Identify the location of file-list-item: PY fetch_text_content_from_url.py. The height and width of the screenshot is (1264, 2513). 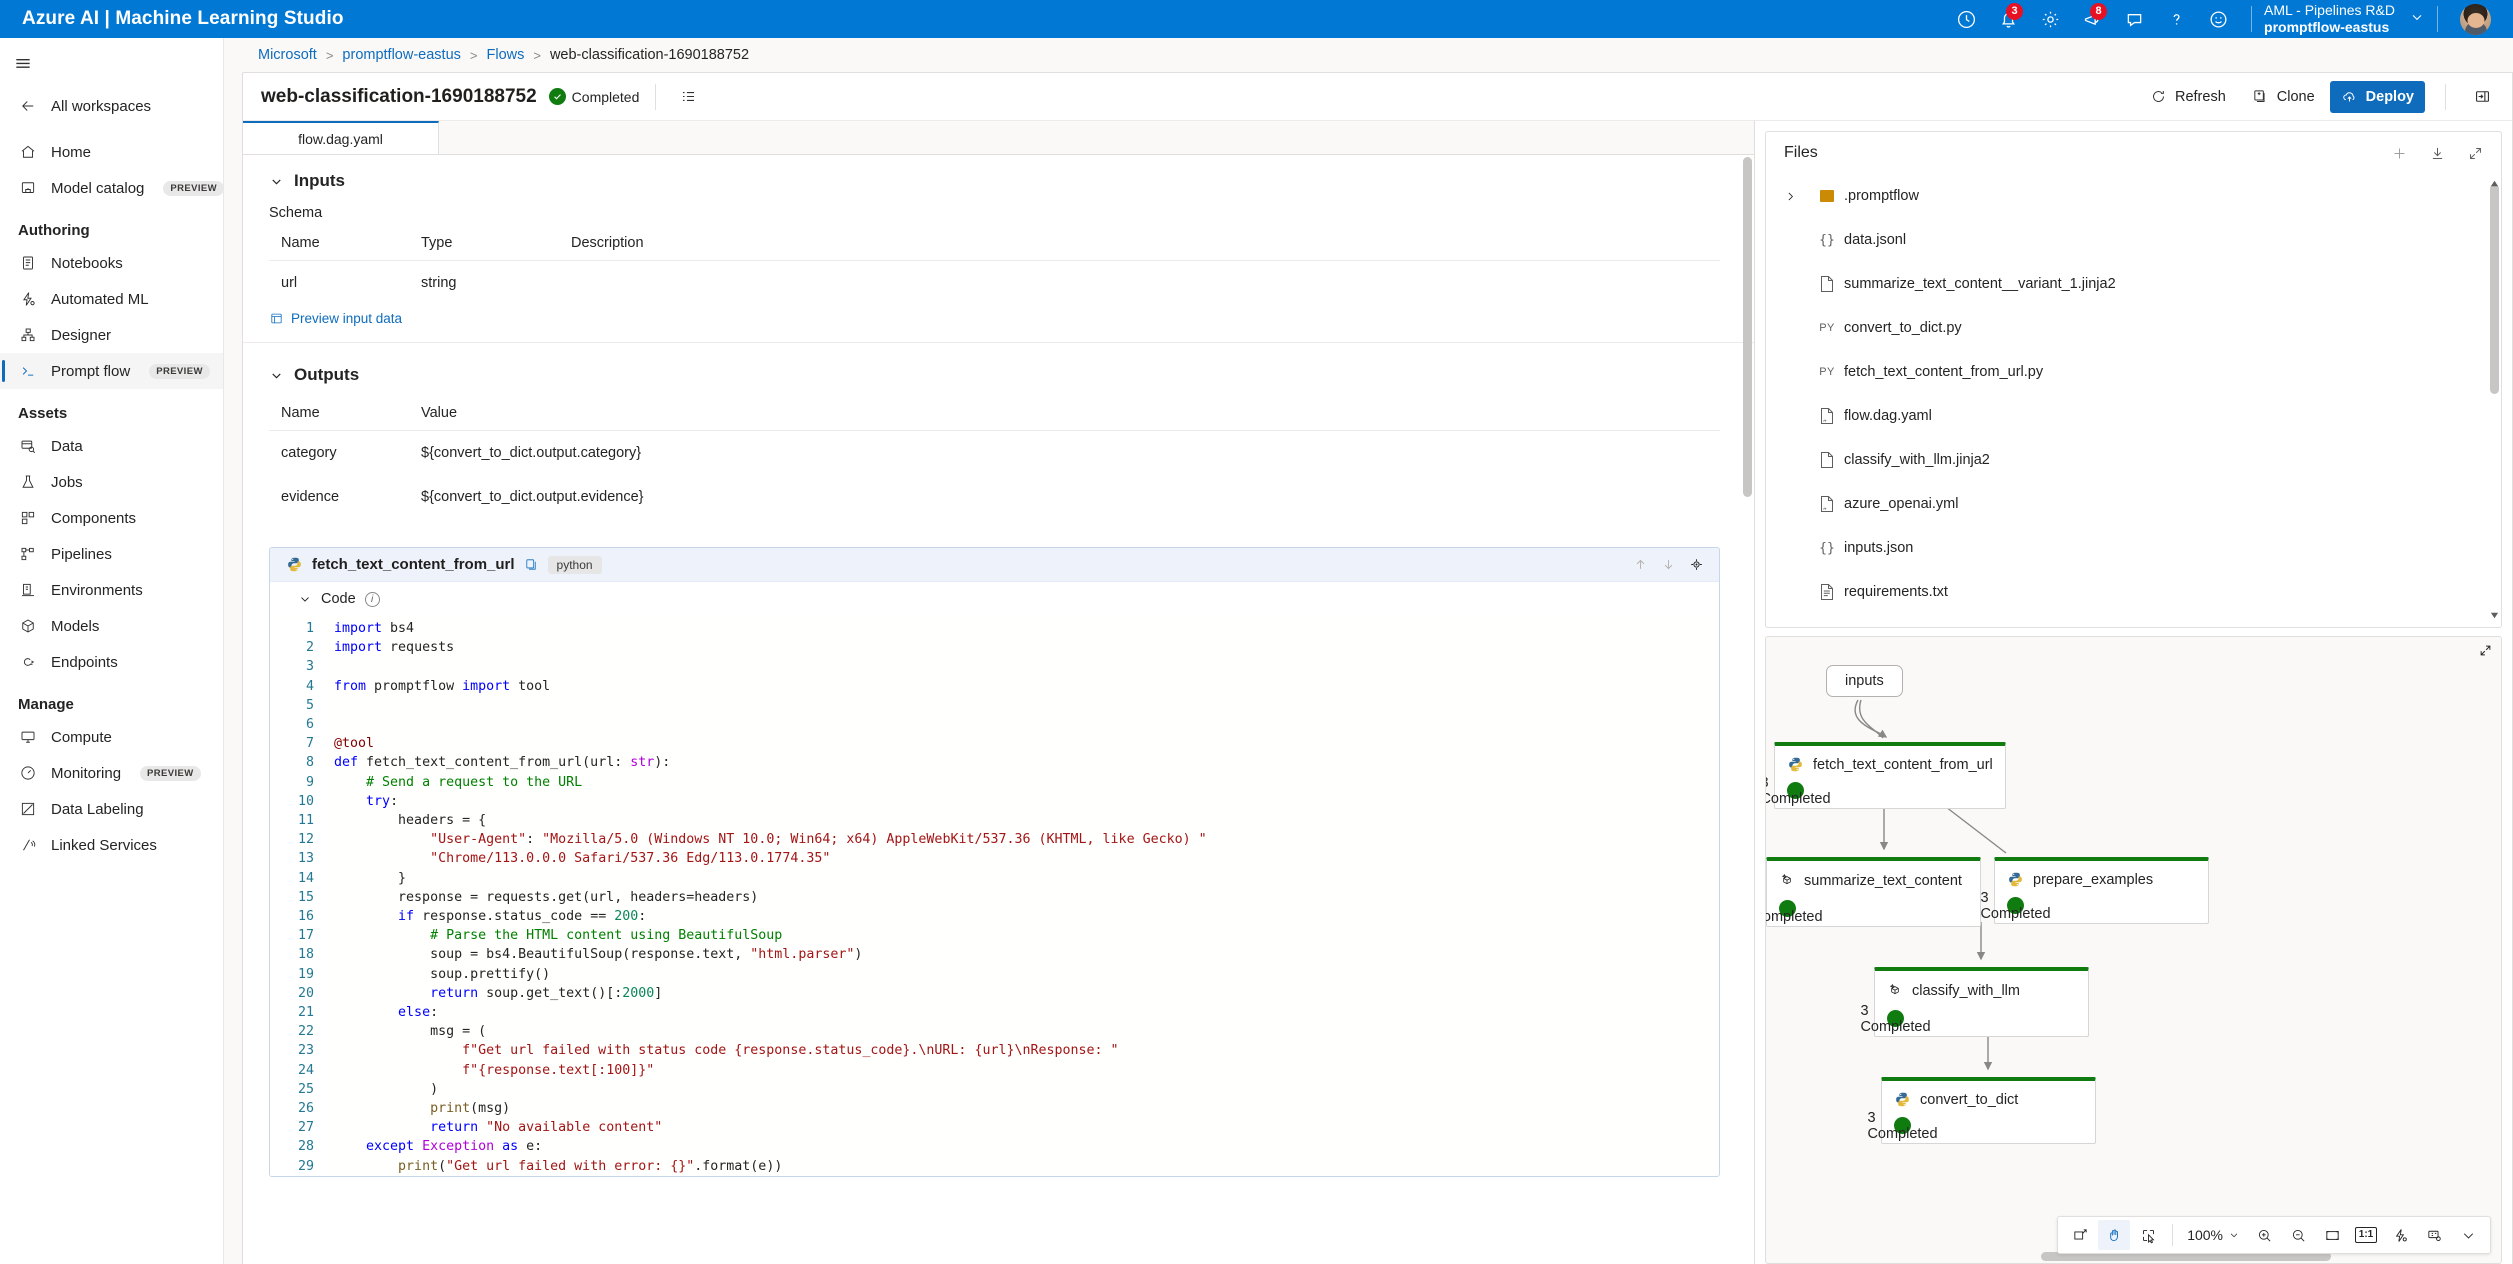
(2133, 372).